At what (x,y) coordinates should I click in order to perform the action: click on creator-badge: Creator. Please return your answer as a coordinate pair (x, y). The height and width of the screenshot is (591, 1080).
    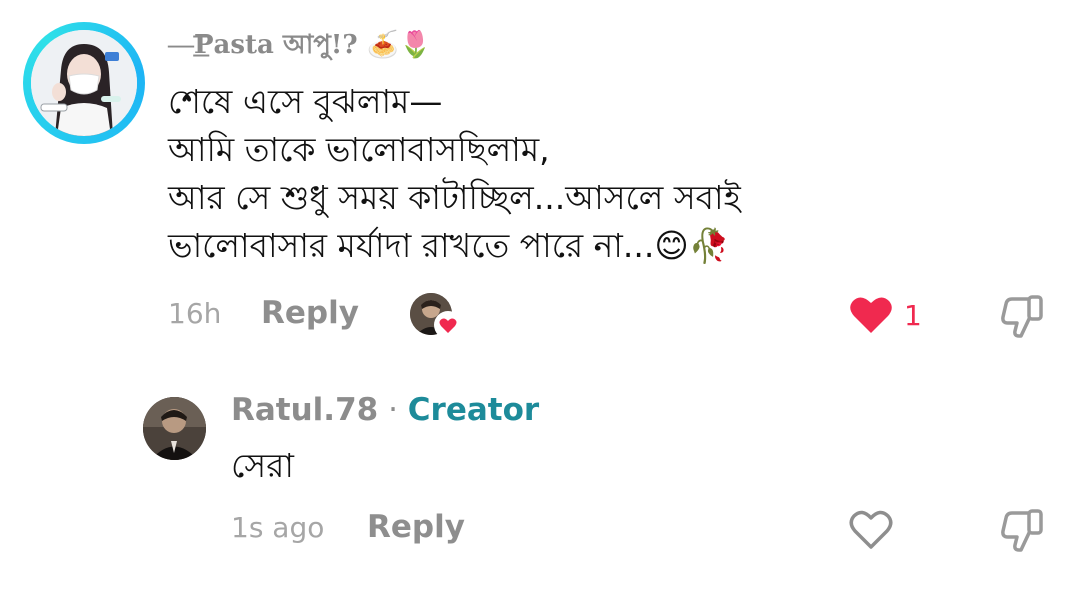
    Looking at the image, I should click on (473, 410).